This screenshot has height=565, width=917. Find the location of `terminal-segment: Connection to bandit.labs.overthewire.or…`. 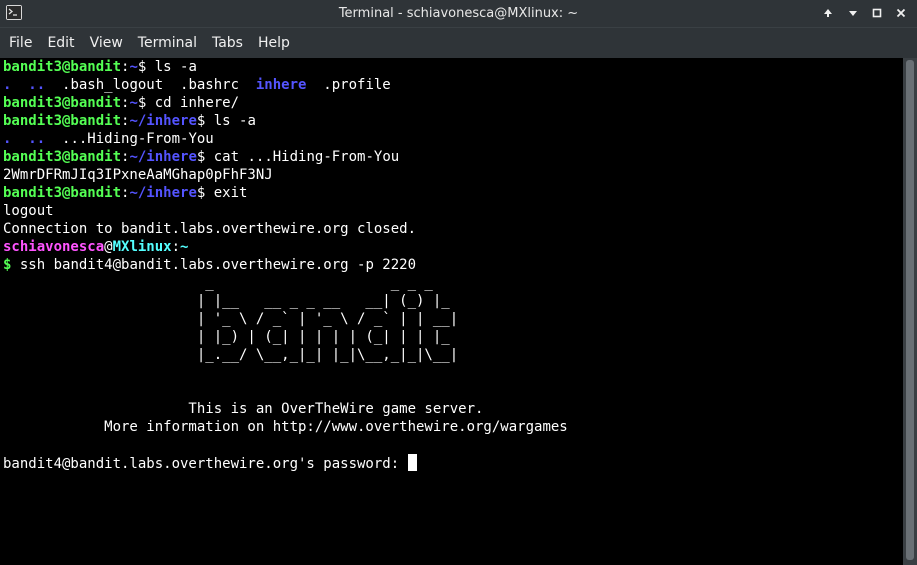

terminal-segment: Connection to bandit.labs.overthewire.or… is located at coordinates (210, 229).